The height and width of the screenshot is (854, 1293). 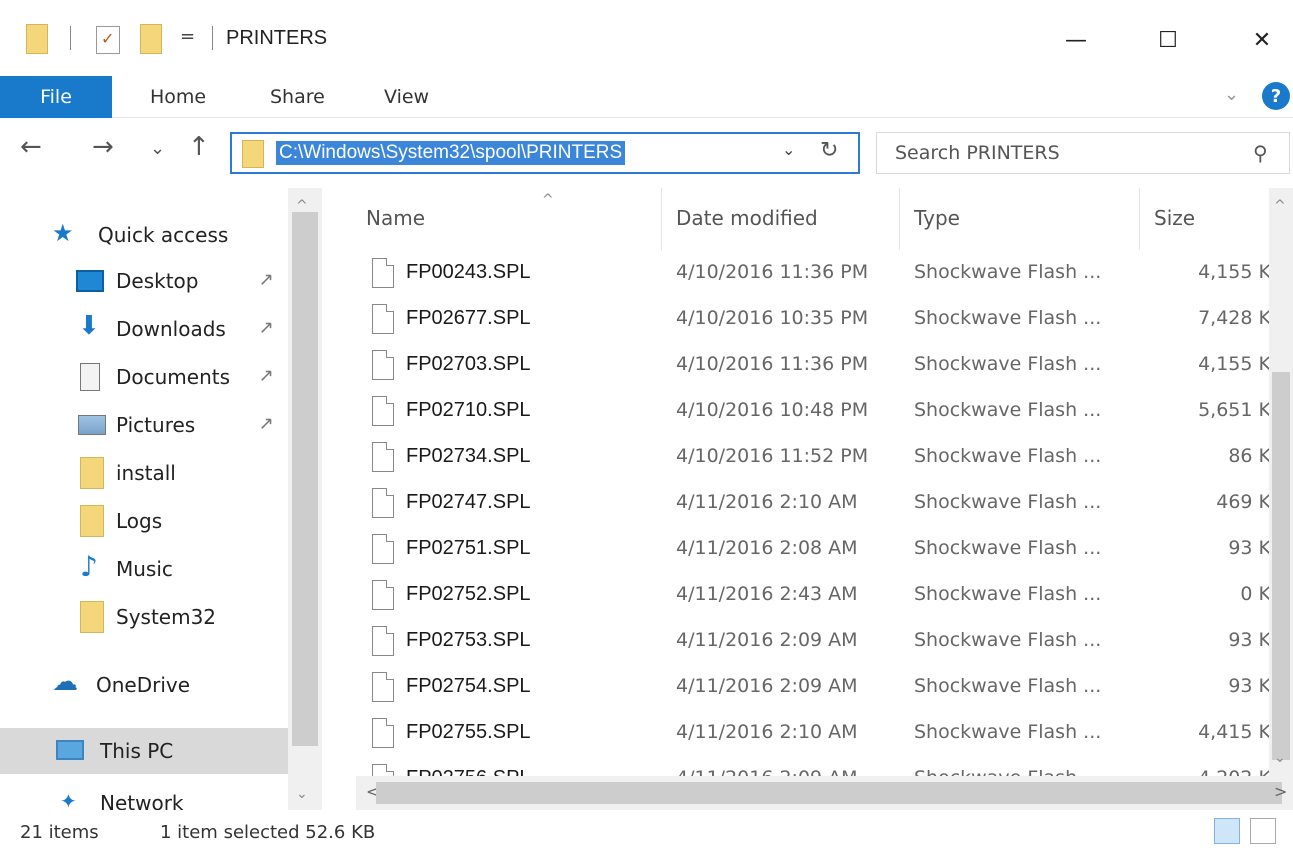 What do you see at coordinates (1280, 791) in the screenshot?
I see `scroll-right-icon: >` at bounding box center [1280, 791].